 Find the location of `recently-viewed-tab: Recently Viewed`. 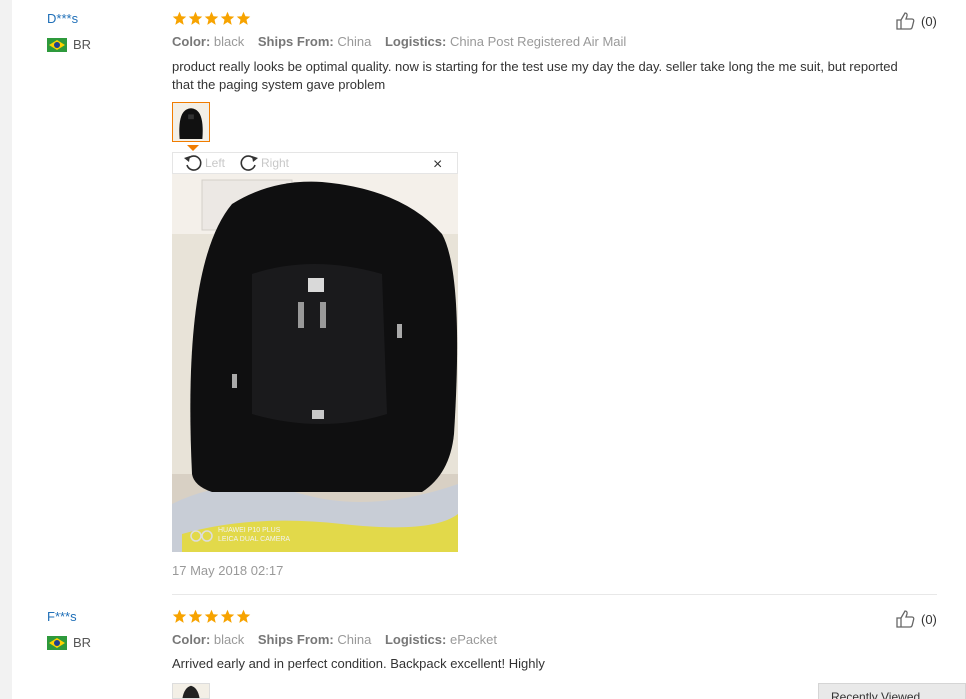

recently-viewed-tab: Recently Viewed is located at coordinates (892, 691).